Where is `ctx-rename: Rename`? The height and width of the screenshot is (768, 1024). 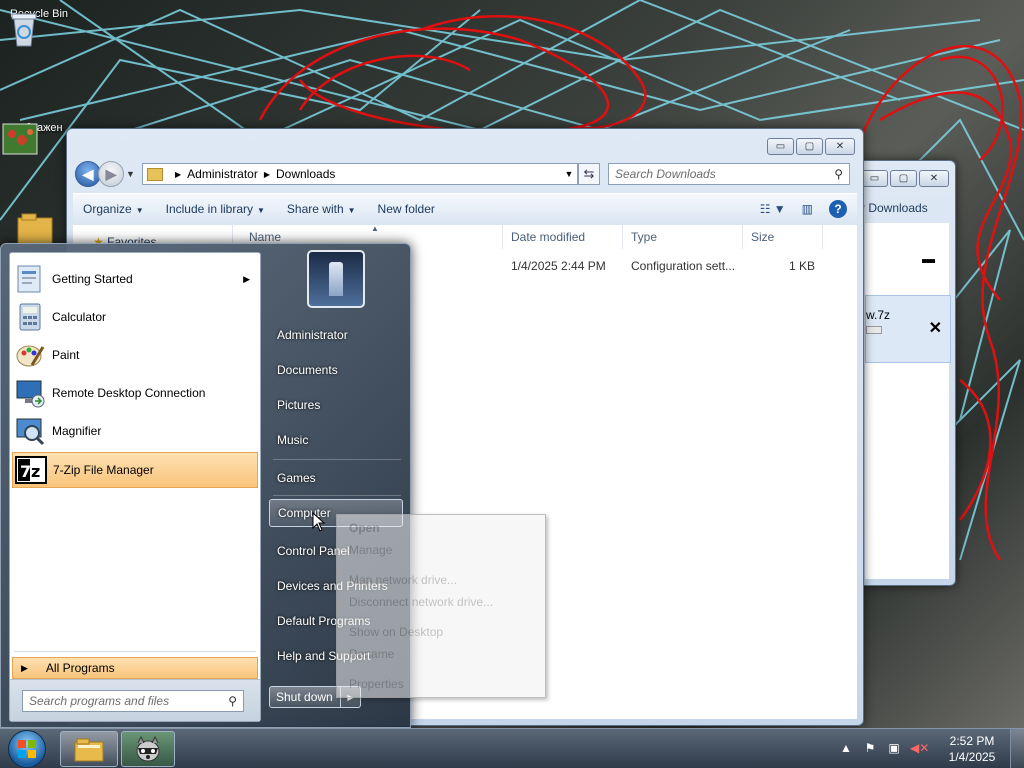
ctx-rename: Rename is located at coordinates (371, 654).